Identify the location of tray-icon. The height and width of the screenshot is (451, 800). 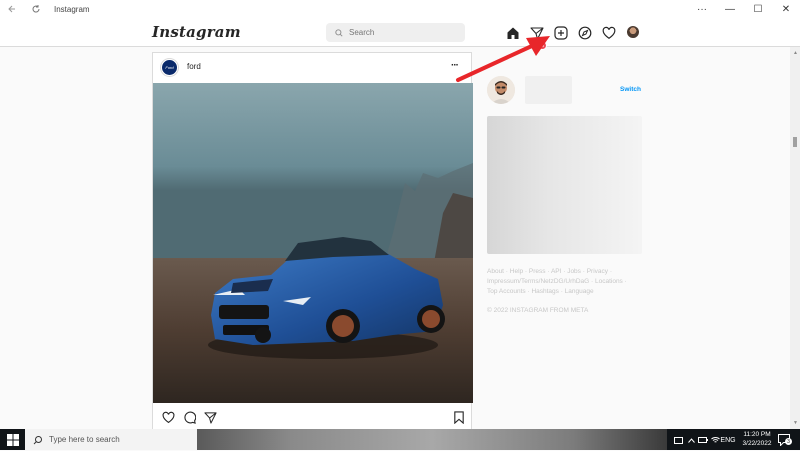
(678, 440).